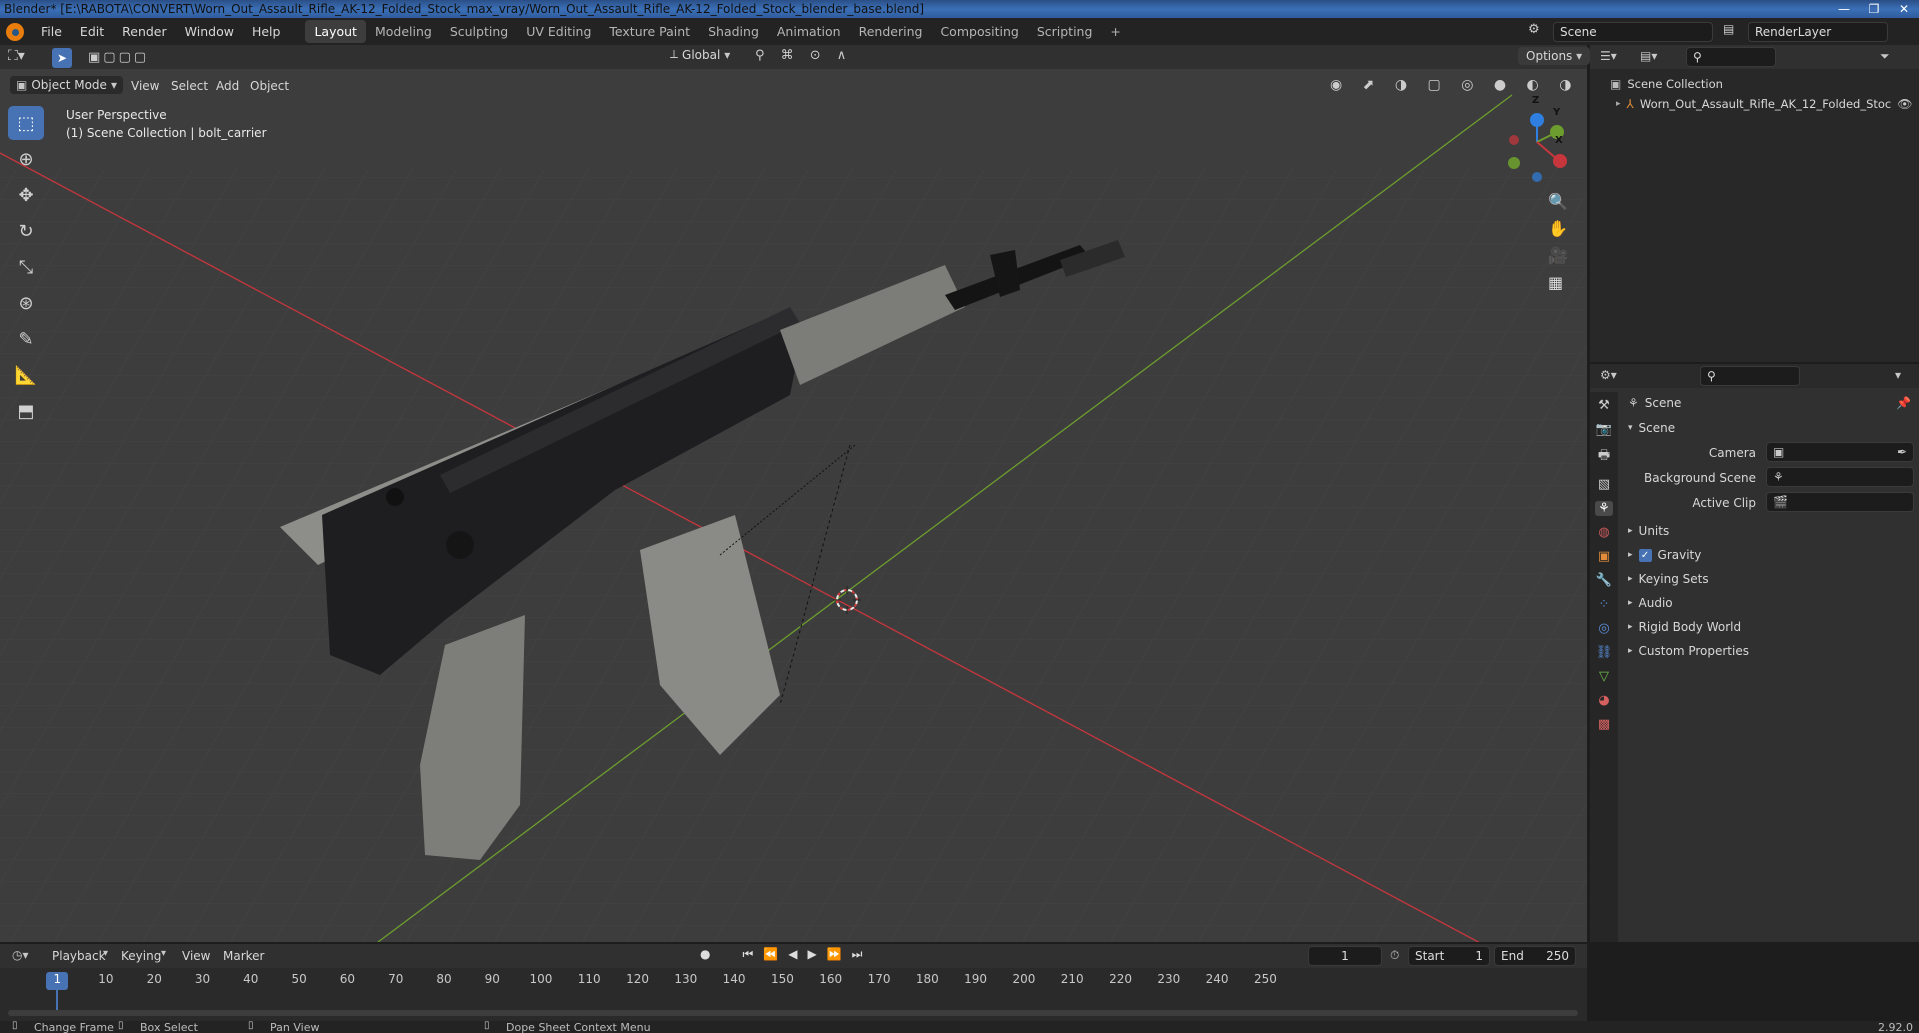  Describe the element at coordinates (1770, 579) in the screenshot. I see `panel-keying-sets: ▸ Keying Sets` at that location.